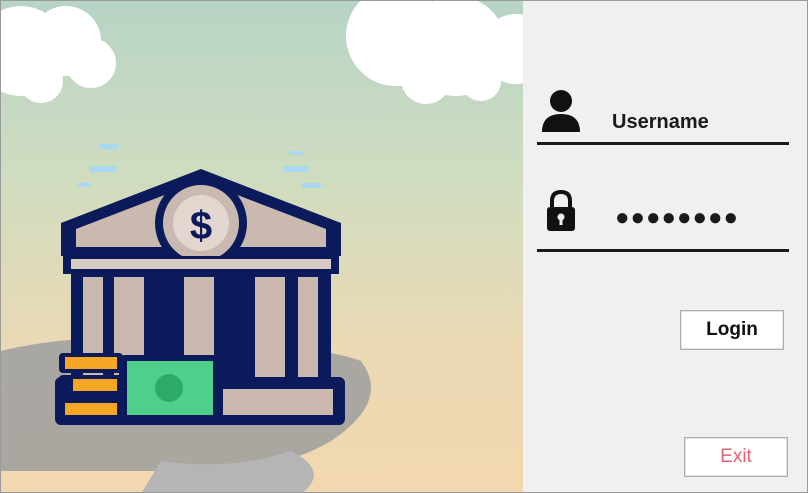 The height and width of the screenshot is (493, 808). I want to click on money-bill, so click(169, 388).